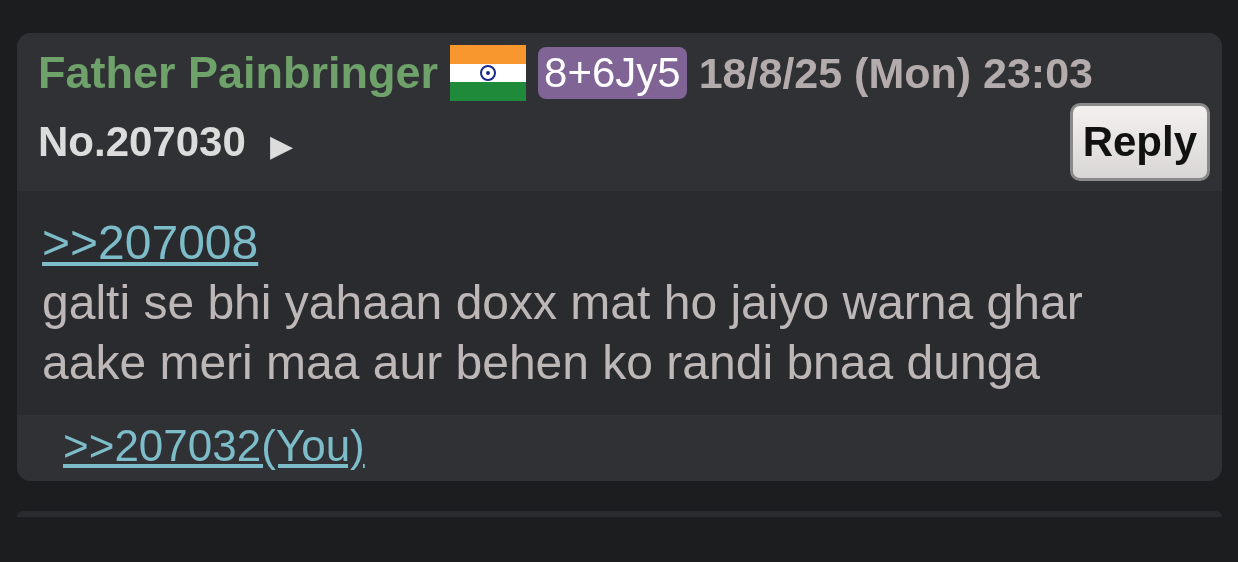 The image size is (1238, 562). What do you see at coordinates (214, 445) in the screenshot?
I see `backlink: >>207032(You)` at bounding box center [214, 445].